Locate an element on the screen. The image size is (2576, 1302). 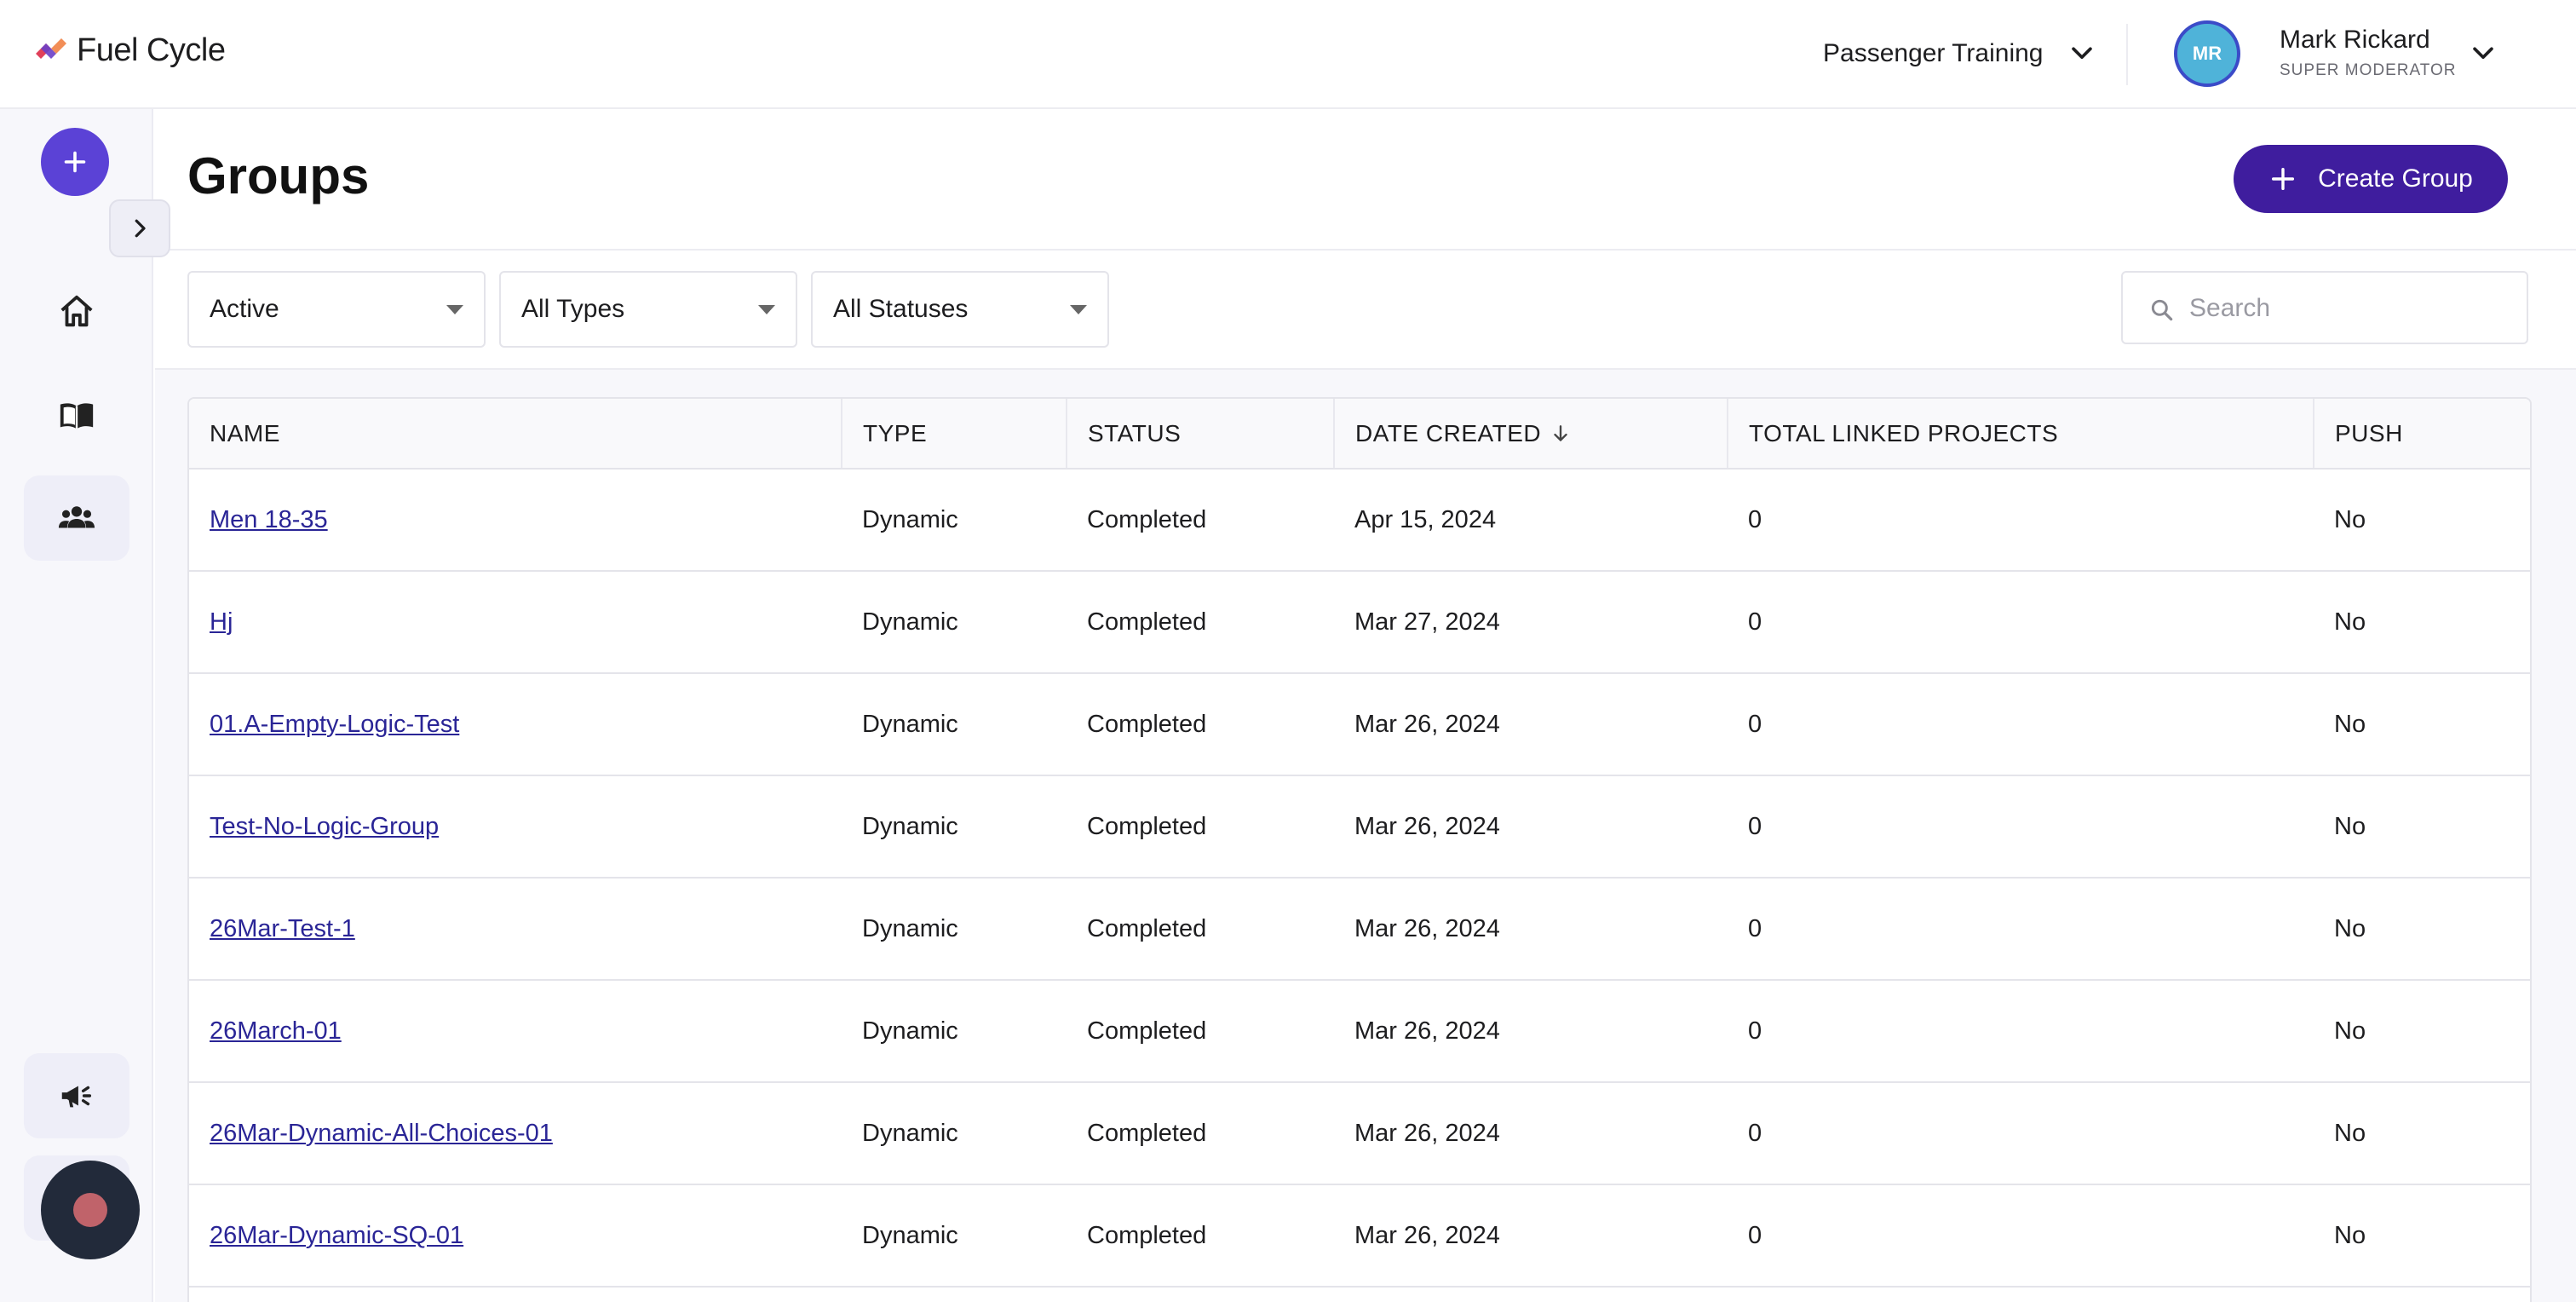
table-row: Men 18-35 Dynamic Completed Apr 15, 2024 0 No is located at coordinates (1359, 521).